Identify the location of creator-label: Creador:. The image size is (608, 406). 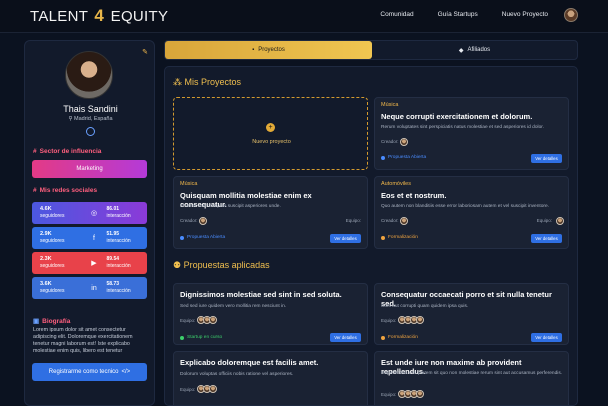
(189, 220).